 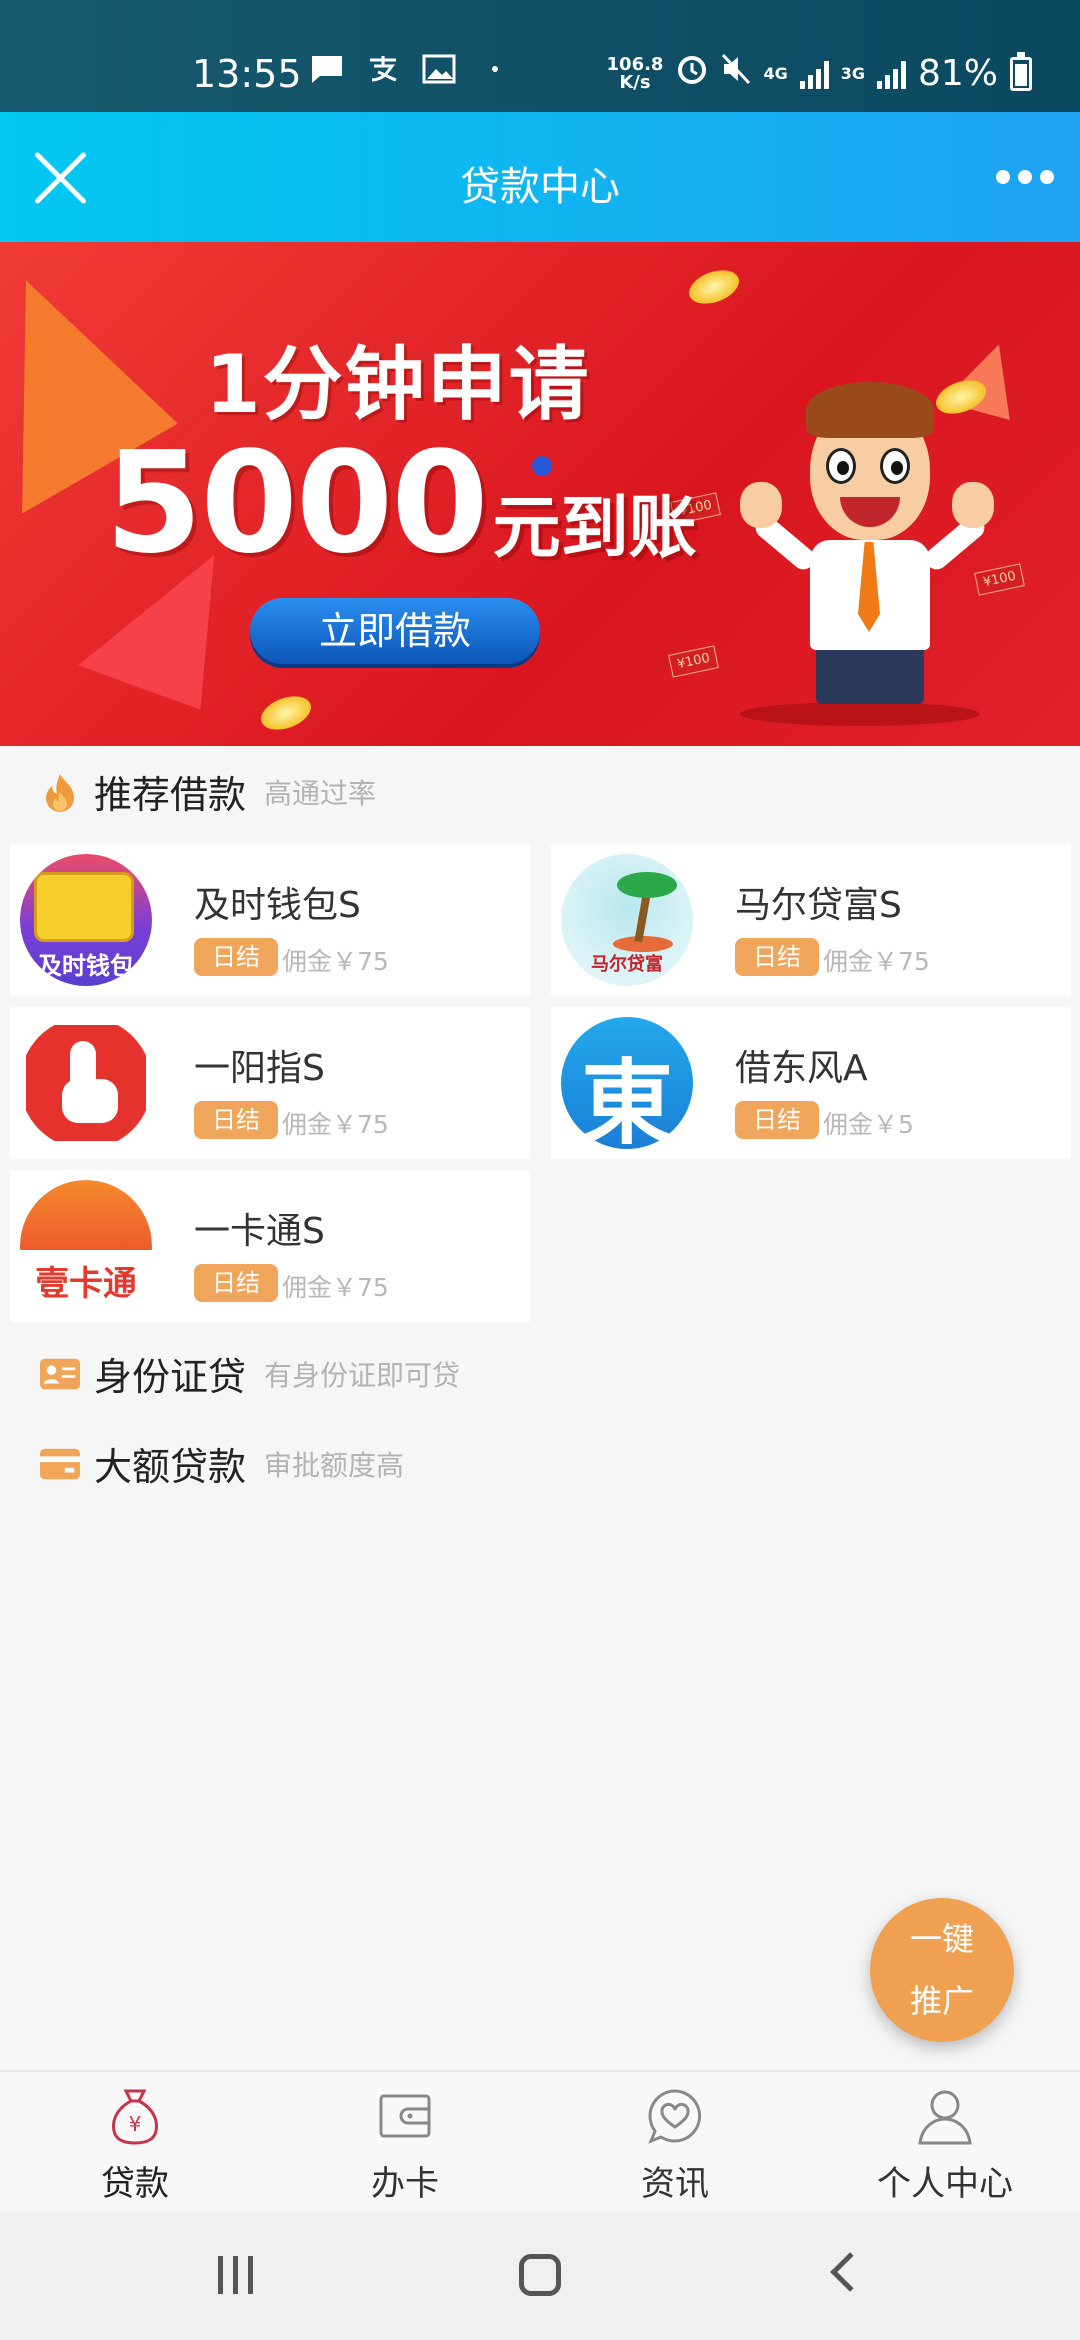 What do you see at coordinates (383, 69) in the screenshot?
I see `alipay-icon` at bounding box center [383, 69].